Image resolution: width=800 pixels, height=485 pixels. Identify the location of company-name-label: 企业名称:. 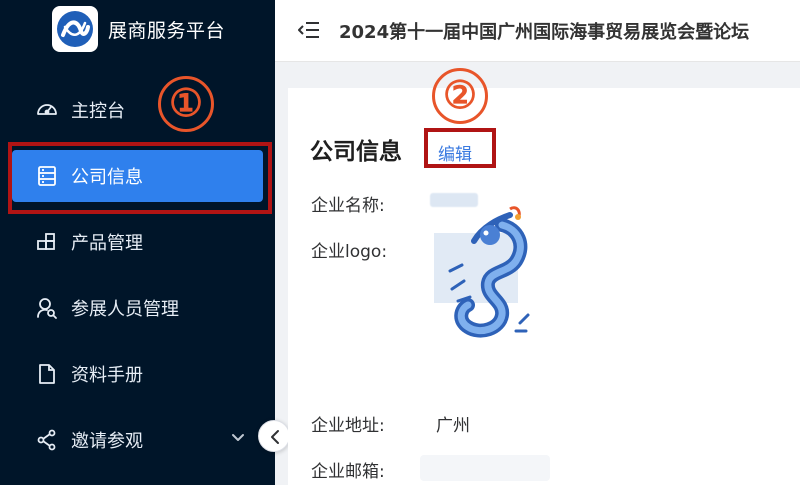
(348, 206).